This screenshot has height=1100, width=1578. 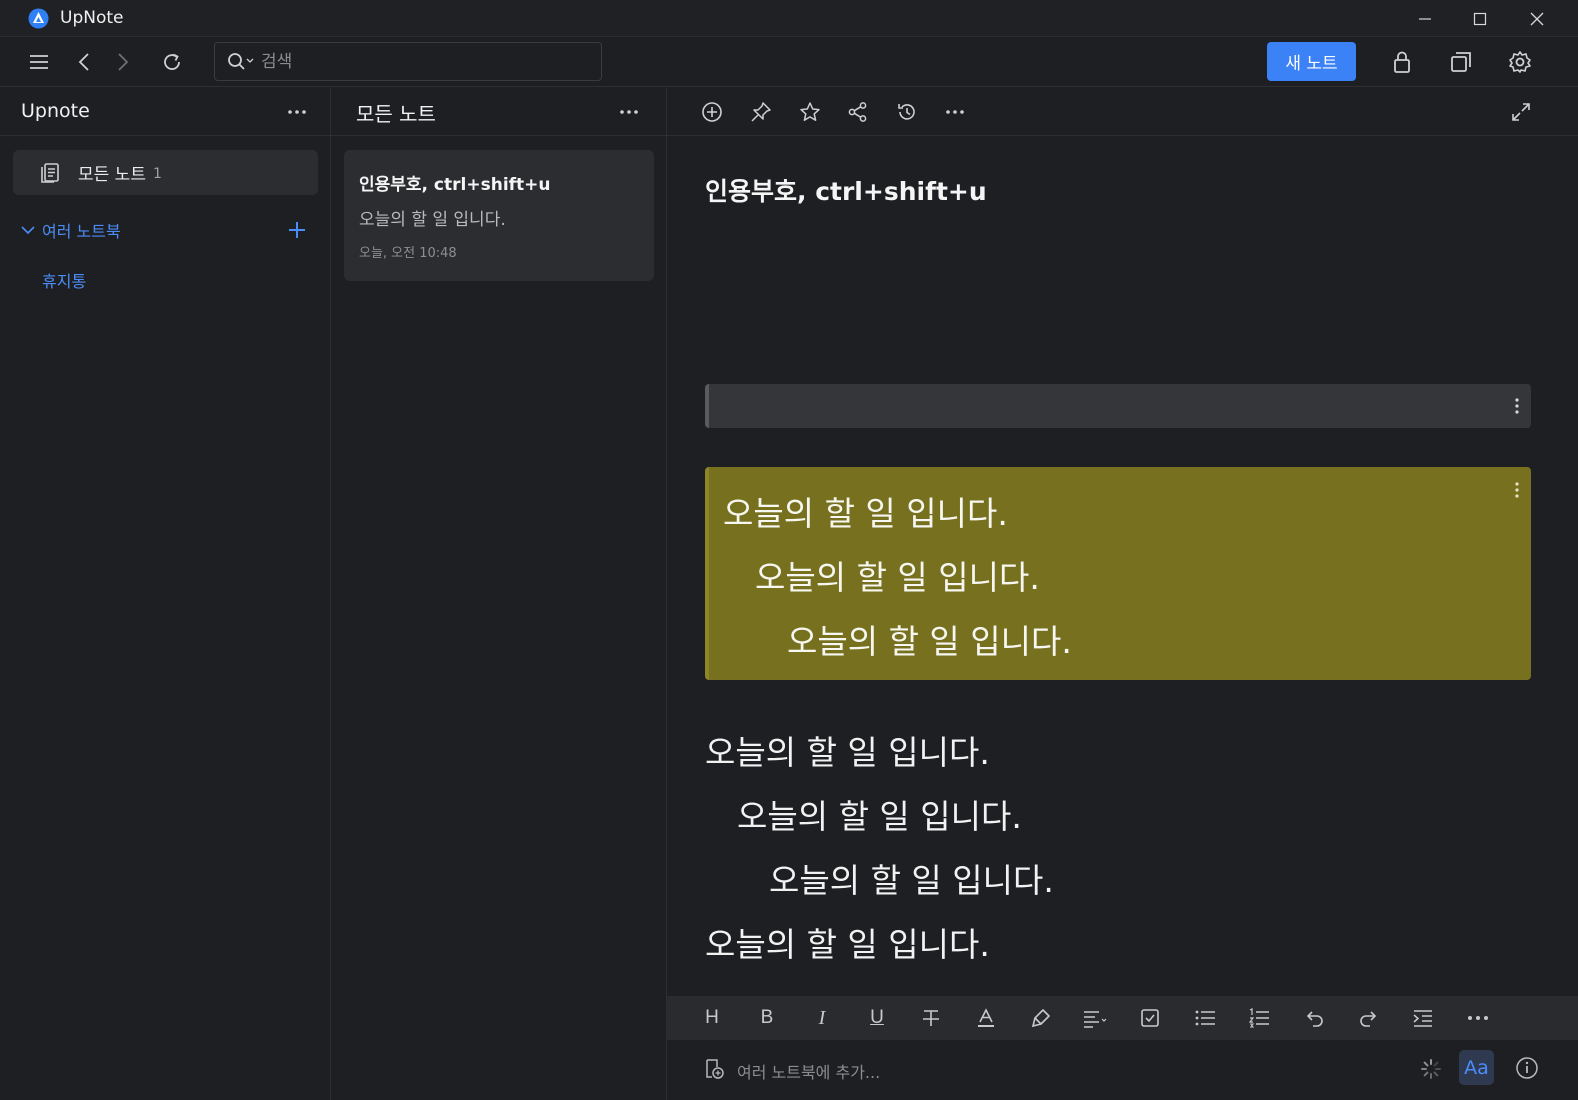 What do you see at coordinates (1122, 1070) in the screenshot?
I see `editor-footer: 여러 노트북에 추가... Aa` at bounding box center [1122, 1070].